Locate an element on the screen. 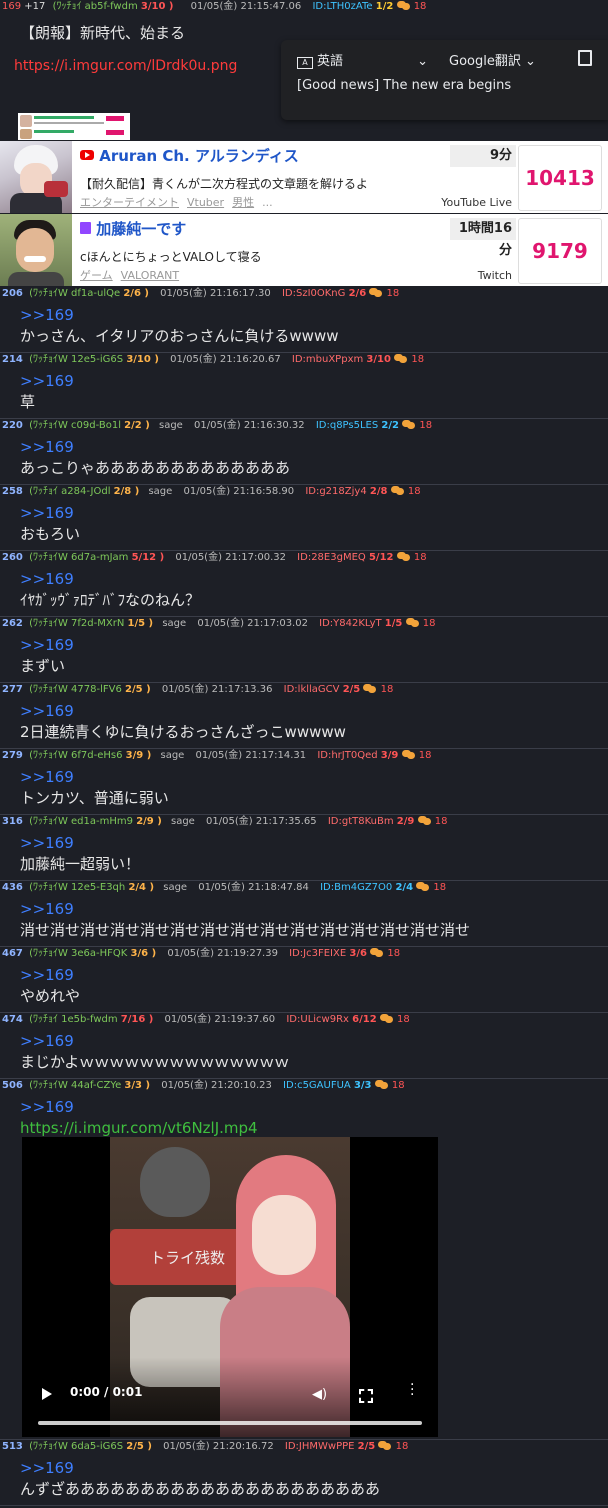  post-number: 260 is located at coordinates (12, 557).